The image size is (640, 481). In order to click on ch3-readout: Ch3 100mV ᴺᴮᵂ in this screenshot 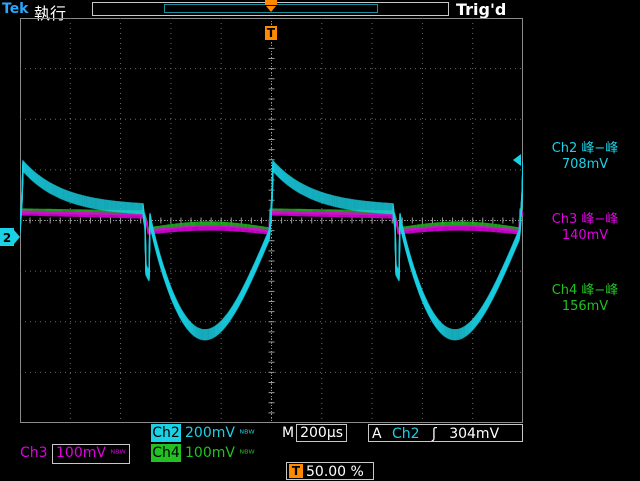, I will do `click(75, 454)`.